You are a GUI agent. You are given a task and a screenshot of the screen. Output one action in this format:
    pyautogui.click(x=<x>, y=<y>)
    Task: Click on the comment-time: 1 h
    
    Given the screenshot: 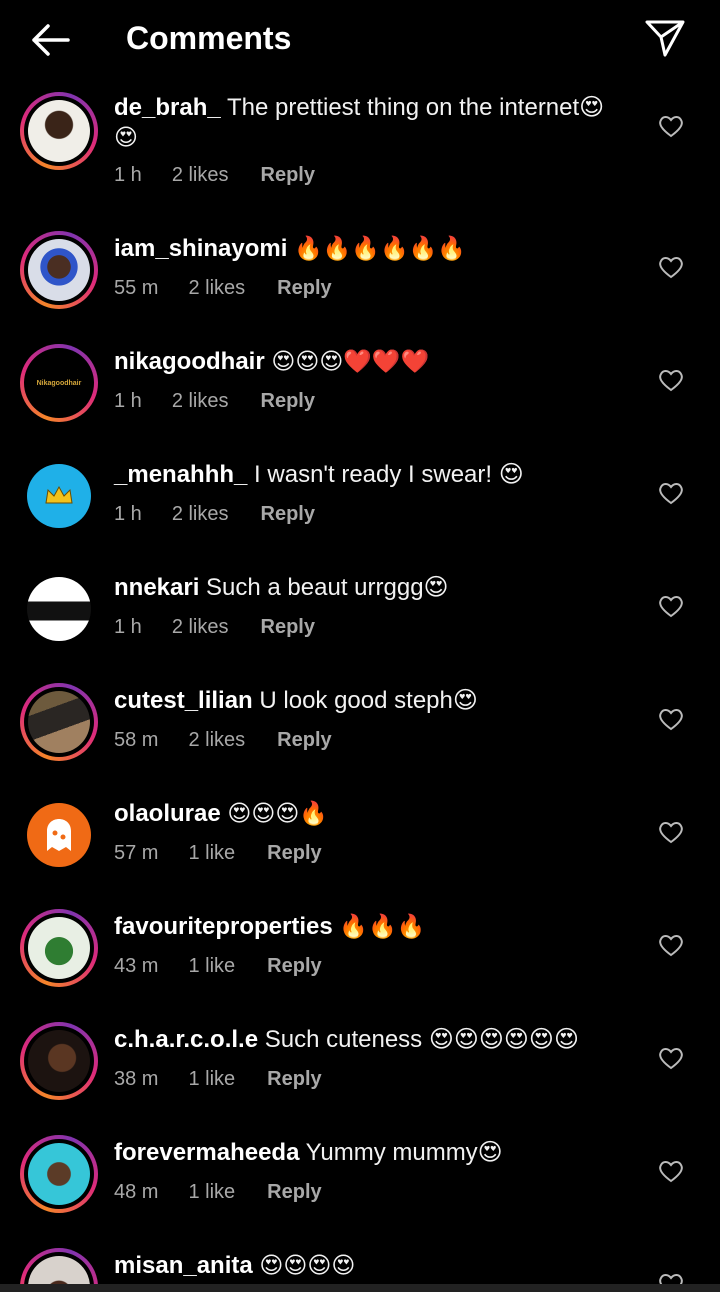 What is the action you would take?
    pyautogui.click(x=128, y=514)
    